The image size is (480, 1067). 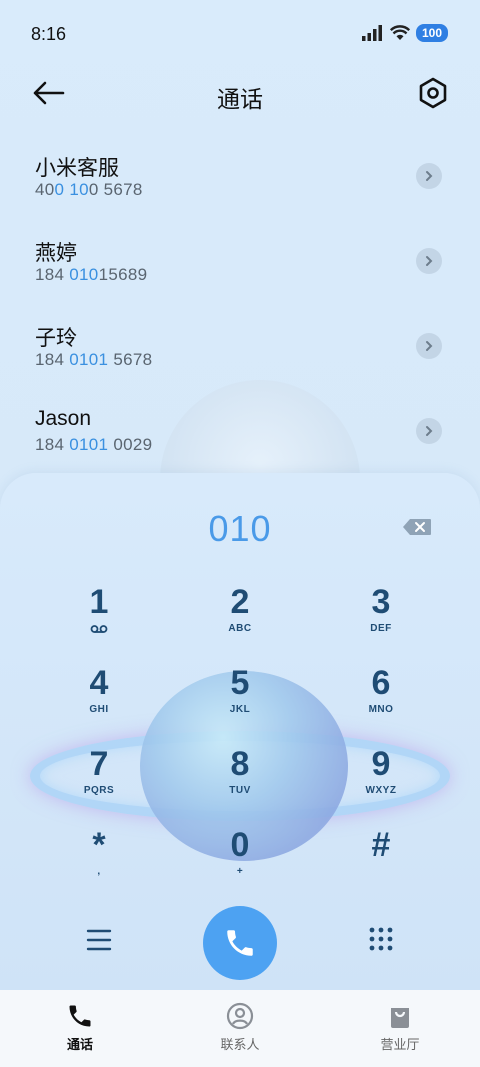 I want to click on nav-label: 通话, so click(x=79, y=1044).